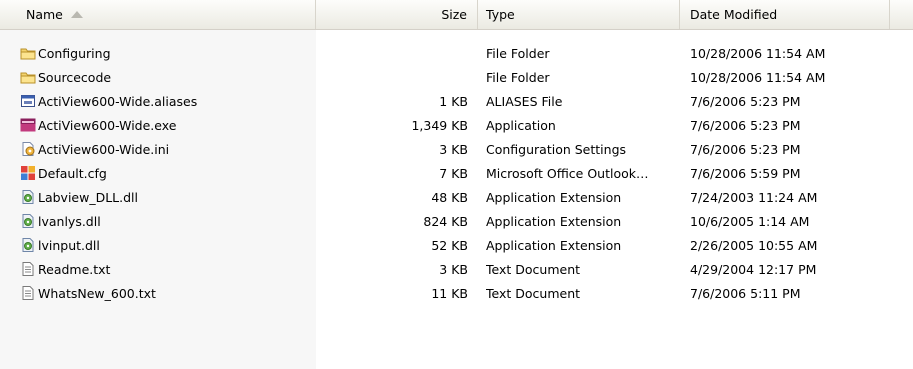  What do you see at coordinates (750, 221) in the screenshot?
I see `date-cell: 10/6/2005 1:14 AM` at bounding box center [750, 221].